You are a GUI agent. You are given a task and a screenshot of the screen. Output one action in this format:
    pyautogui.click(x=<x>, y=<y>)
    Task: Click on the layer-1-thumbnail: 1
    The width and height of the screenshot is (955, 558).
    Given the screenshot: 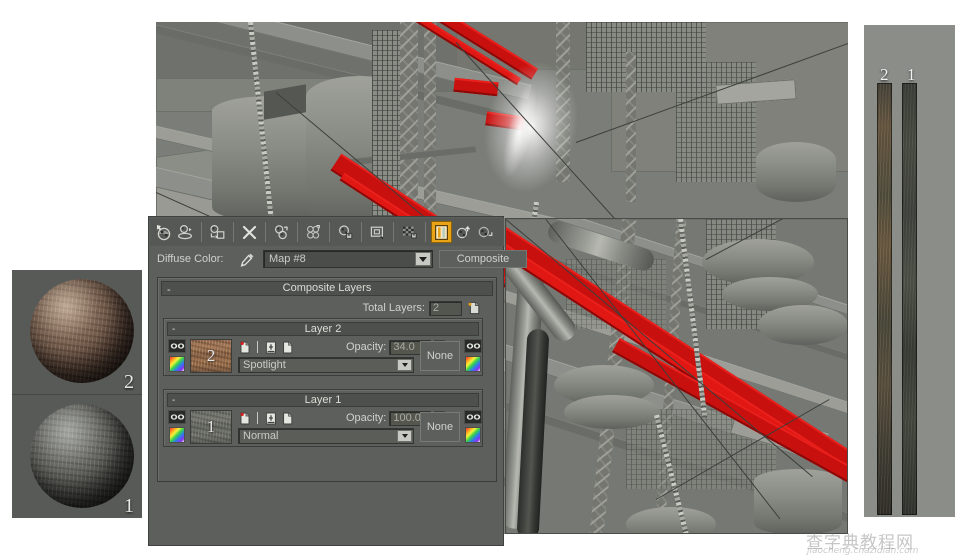 What is the action you would take?
    pyautogui.click(x=211, y=427)
    